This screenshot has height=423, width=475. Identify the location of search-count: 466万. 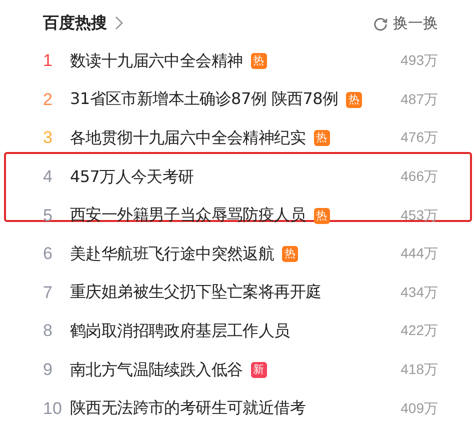
(419, 177).